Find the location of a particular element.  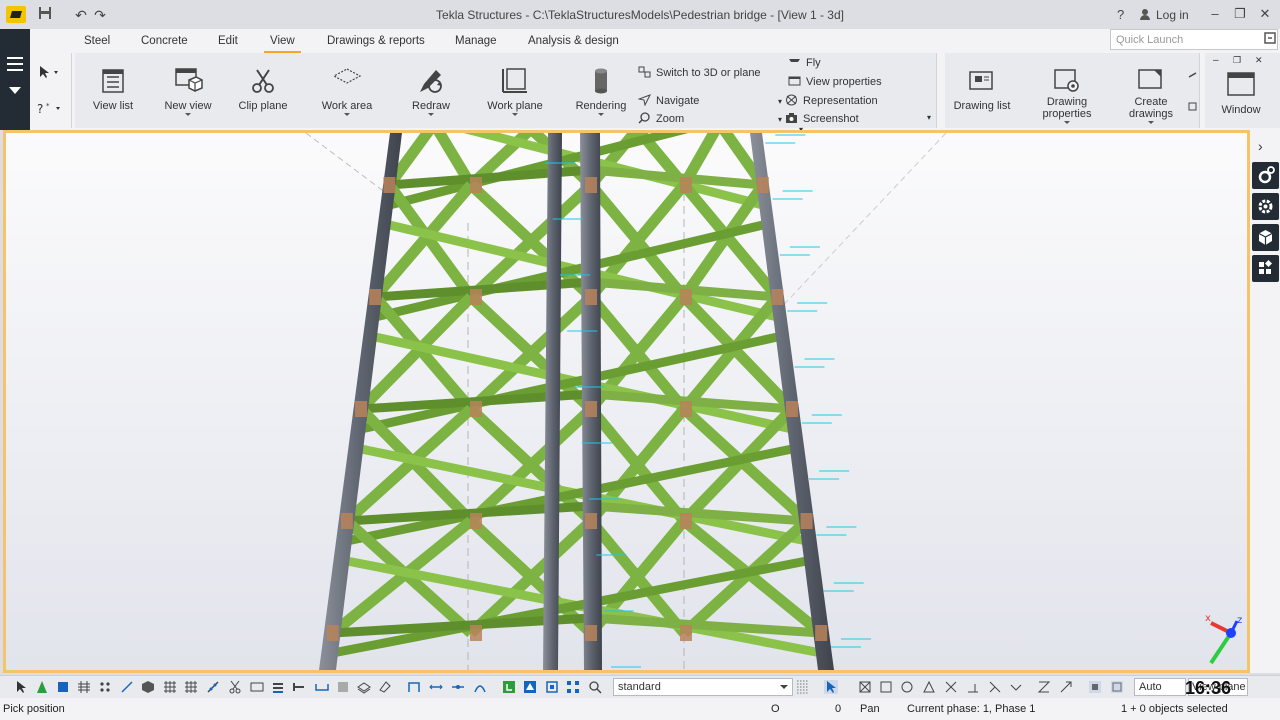

select-points-icon is located at coordinates (105, 687).